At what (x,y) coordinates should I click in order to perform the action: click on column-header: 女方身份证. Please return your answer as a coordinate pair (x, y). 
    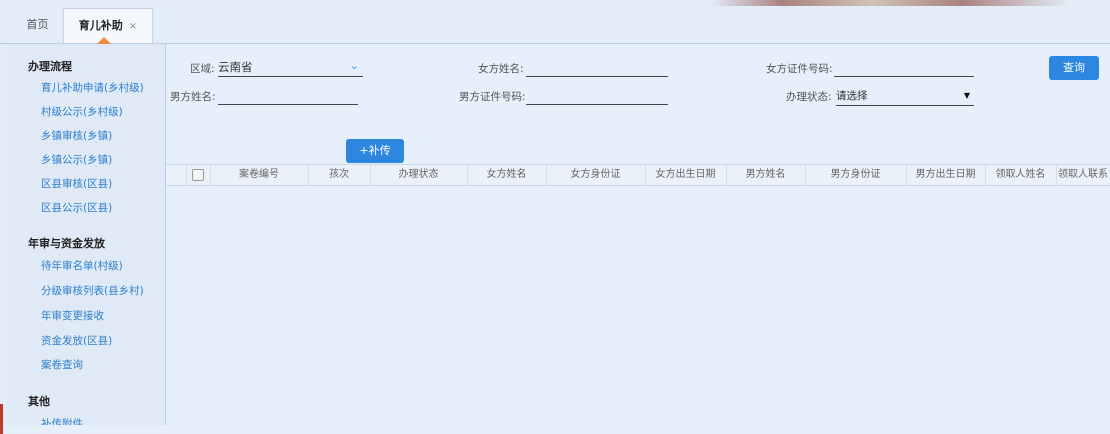
    Looking at the image, I should click on (596, 175).